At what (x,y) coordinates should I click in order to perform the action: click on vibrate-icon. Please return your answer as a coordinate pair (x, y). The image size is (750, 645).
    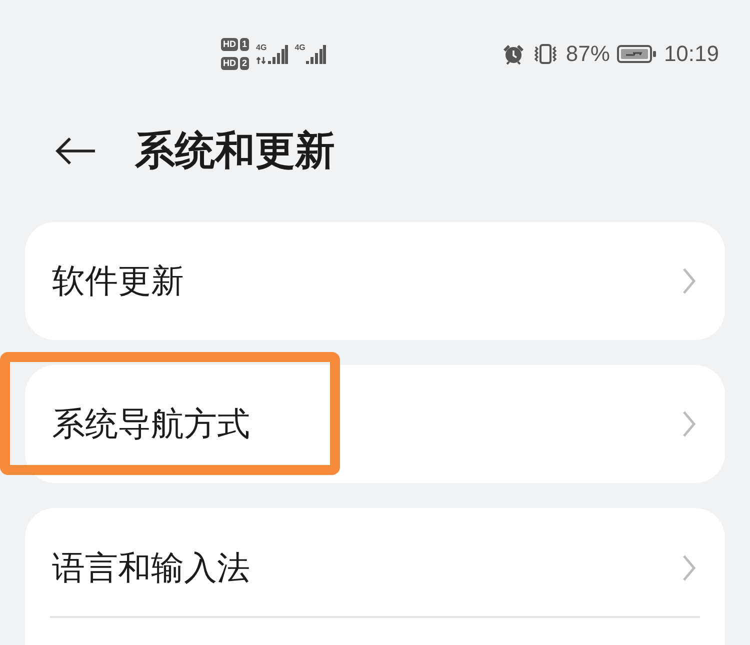
    Looking at the image, I should click on (545, 54).